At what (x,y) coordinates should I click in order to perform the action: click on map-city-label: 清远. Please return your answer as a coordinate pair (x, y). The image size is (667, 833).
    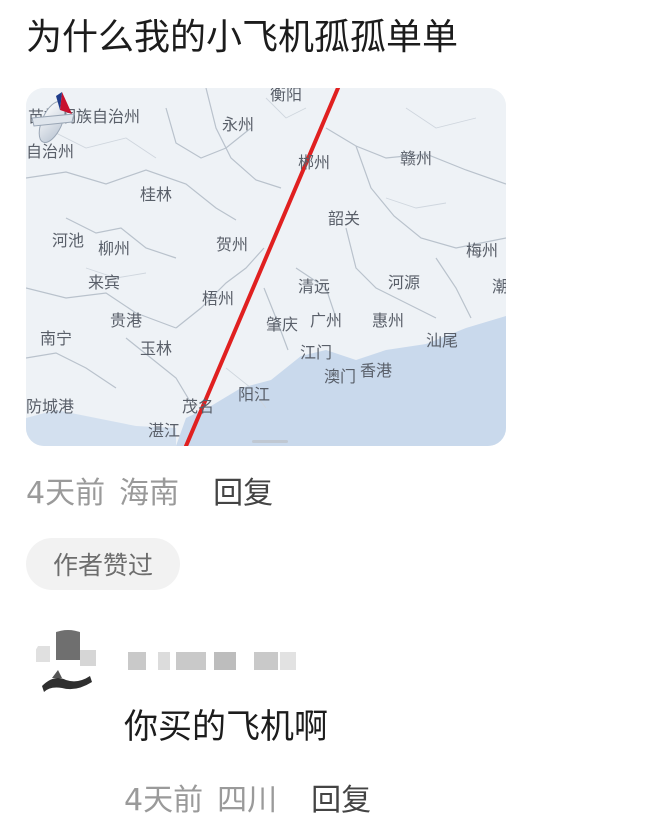
    Looking at the image, I should click on (314, 286).